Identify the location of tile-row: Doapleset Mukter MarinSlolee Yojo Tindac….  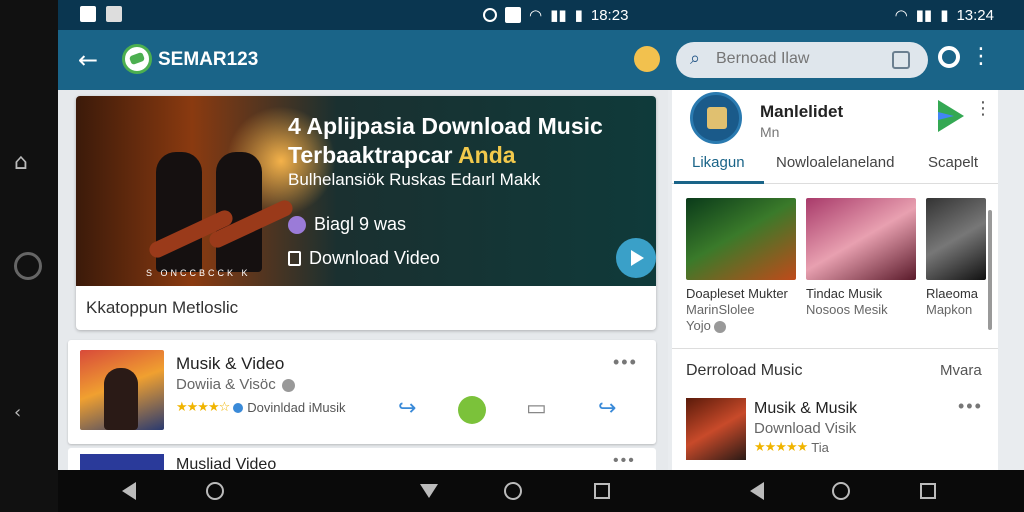
(835, 264).